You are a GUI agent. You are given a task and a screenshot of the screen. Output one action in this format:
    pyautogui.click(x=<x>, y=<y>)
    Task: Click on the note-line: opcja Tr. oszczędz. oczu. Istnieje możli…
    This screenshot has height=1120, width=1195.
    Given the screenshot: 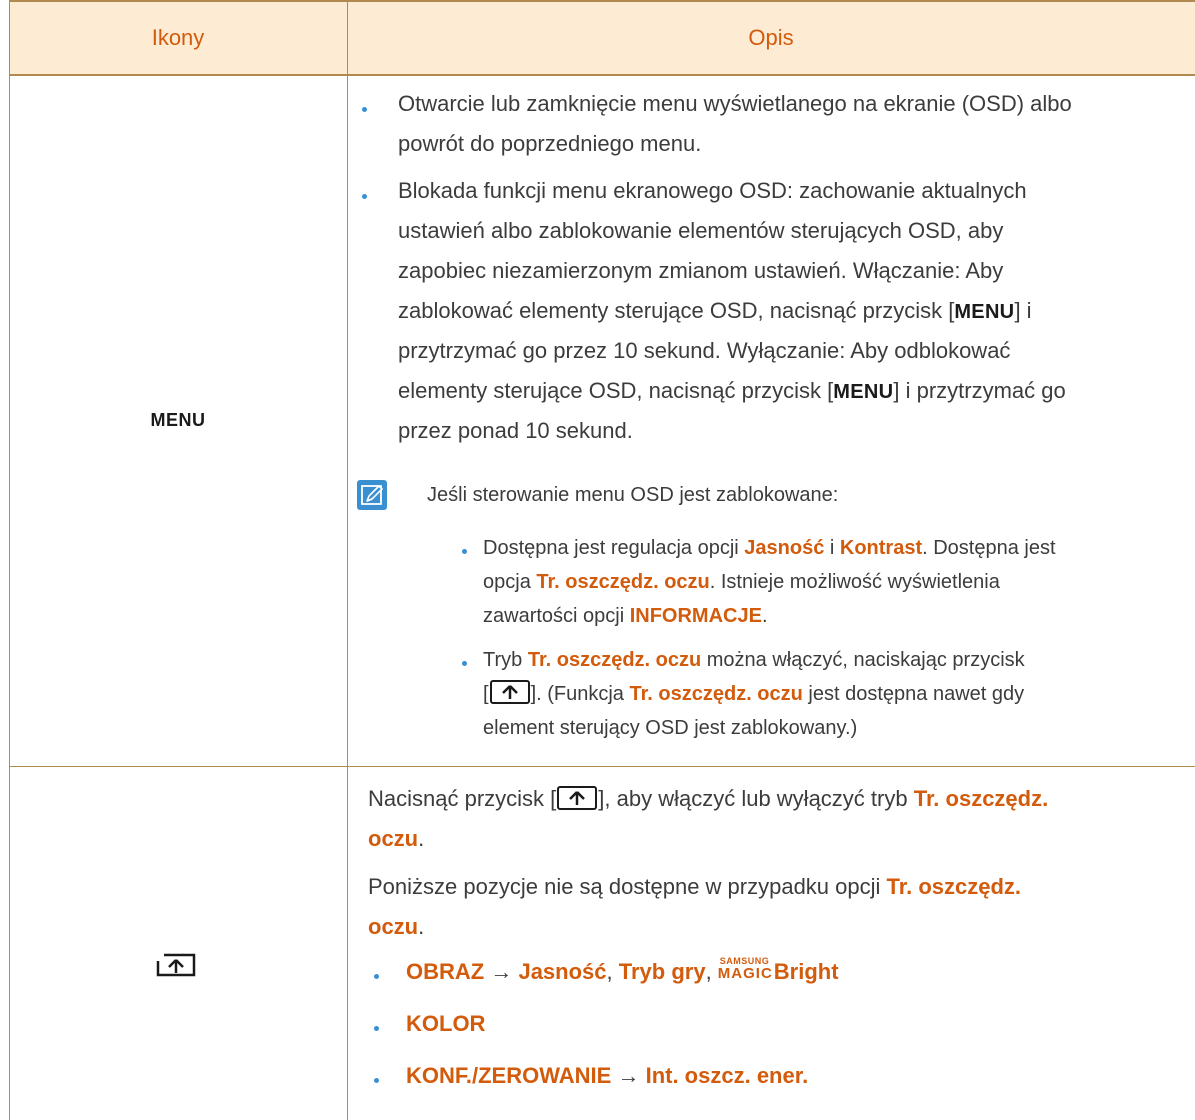 What is the action you would take?
    pyautogui.click(x=741, y=582)
    